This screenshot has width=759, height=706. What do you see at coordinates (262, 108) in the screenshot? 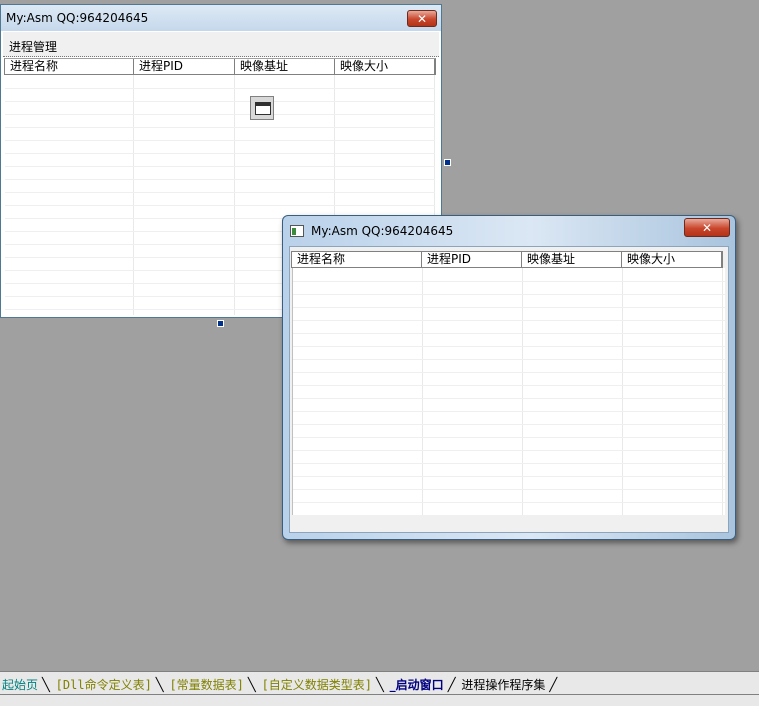
I see `timer-component-icon` at bounding box center [262, 108].